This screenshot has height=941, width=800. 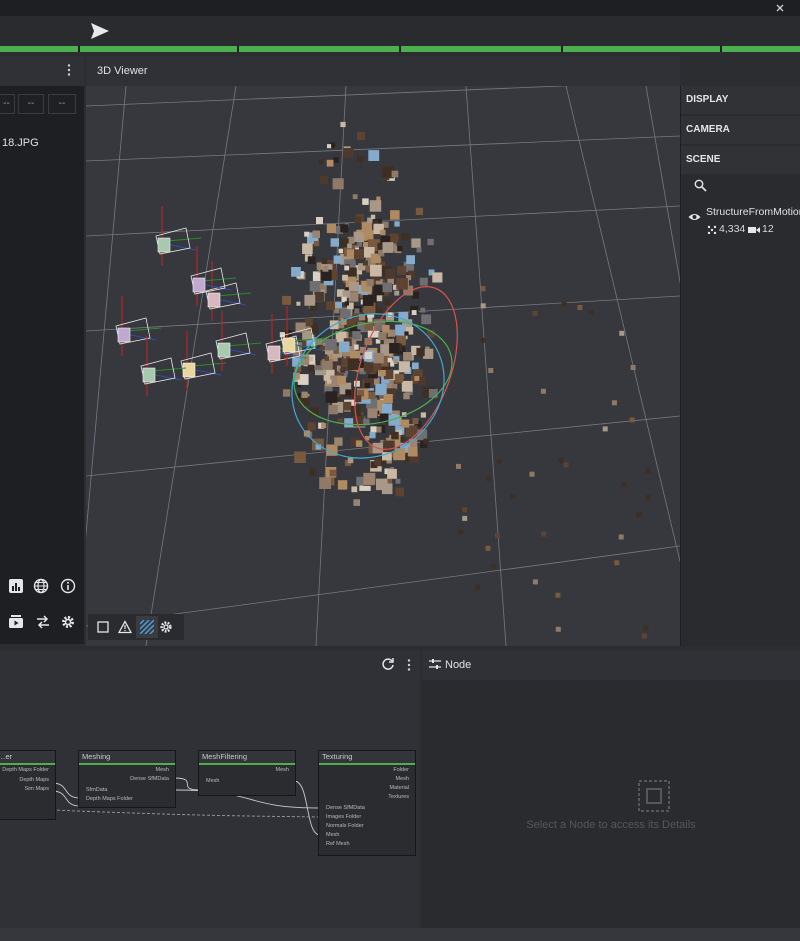 What do you see at coordinates (127, 758) in the screenshot?
I see `node-title: Meshing` at bounding box center [127, 758].